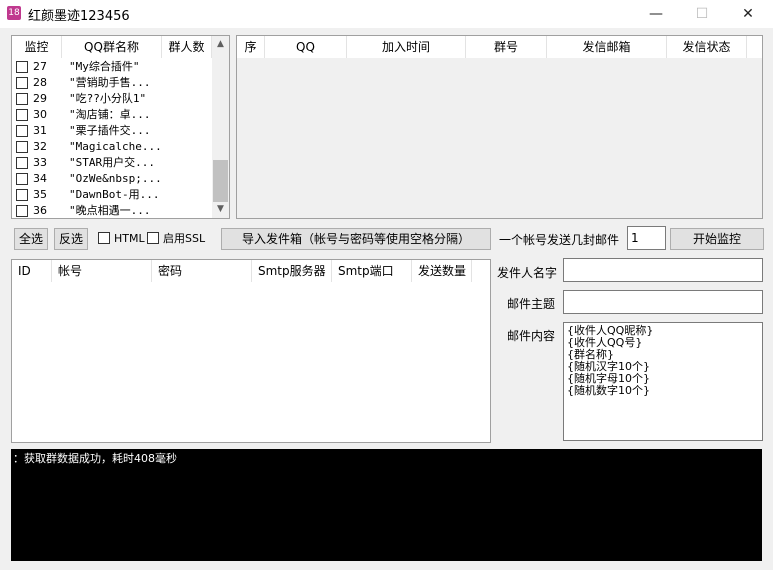 The width and height of the screenshot is (773, 570). What do you see at coordinates (663, 302) in the screenshot?
I see `subject-input` at bounding box center [663, 302].